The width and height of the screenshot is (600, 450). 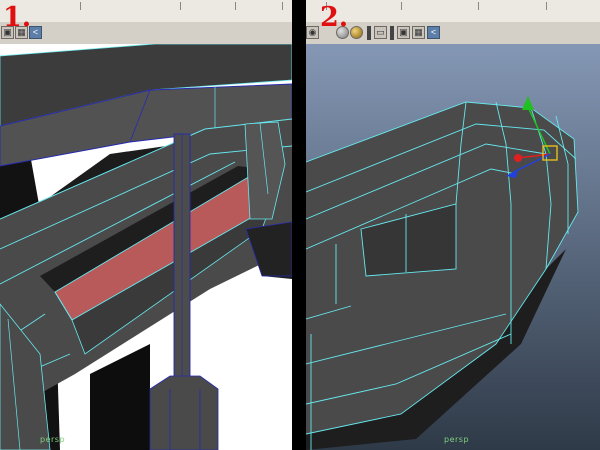 What do you see at coordinates (53, 439) in the screenshot?
I see `camera-label-1: persp` at bounding box center [53, 439].